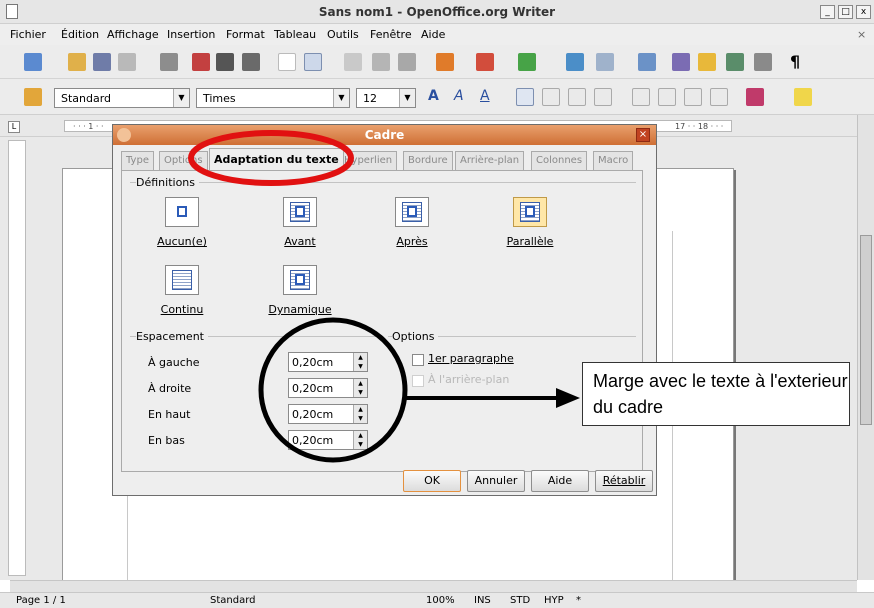 The height and width of the screenshot is (608, 874). What do you see at coordinates (333, 390) in the screenshot?
I see `black-highlight-ellipse` at bounding box center [333, 390].